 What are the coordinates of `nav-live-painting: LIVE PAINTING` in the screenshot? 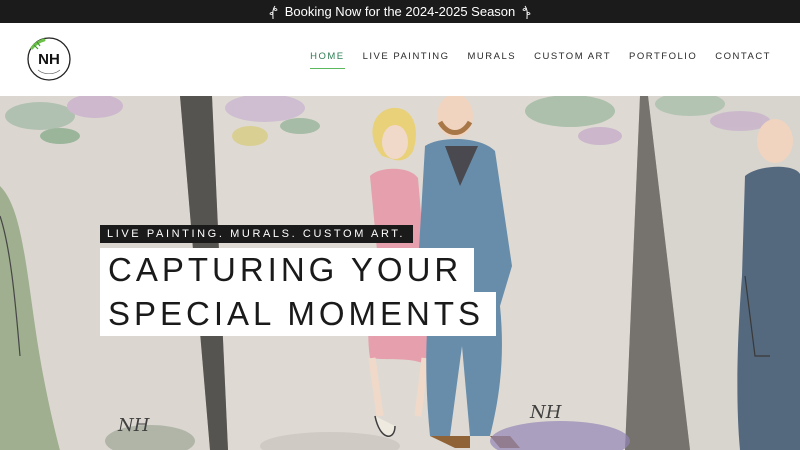 It's located at (406, 56).